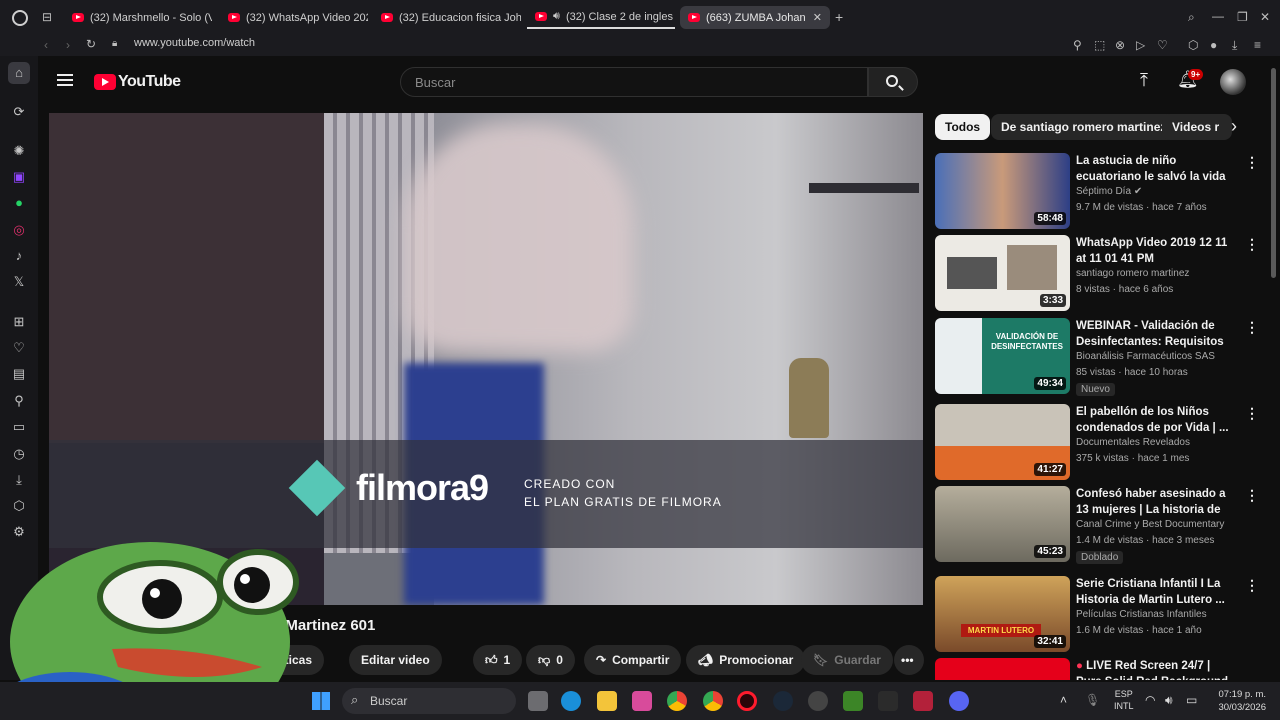 The height and width of the screenshot is (720, 1280). I want to click on minimize-icon: —, so click(1218, 16).